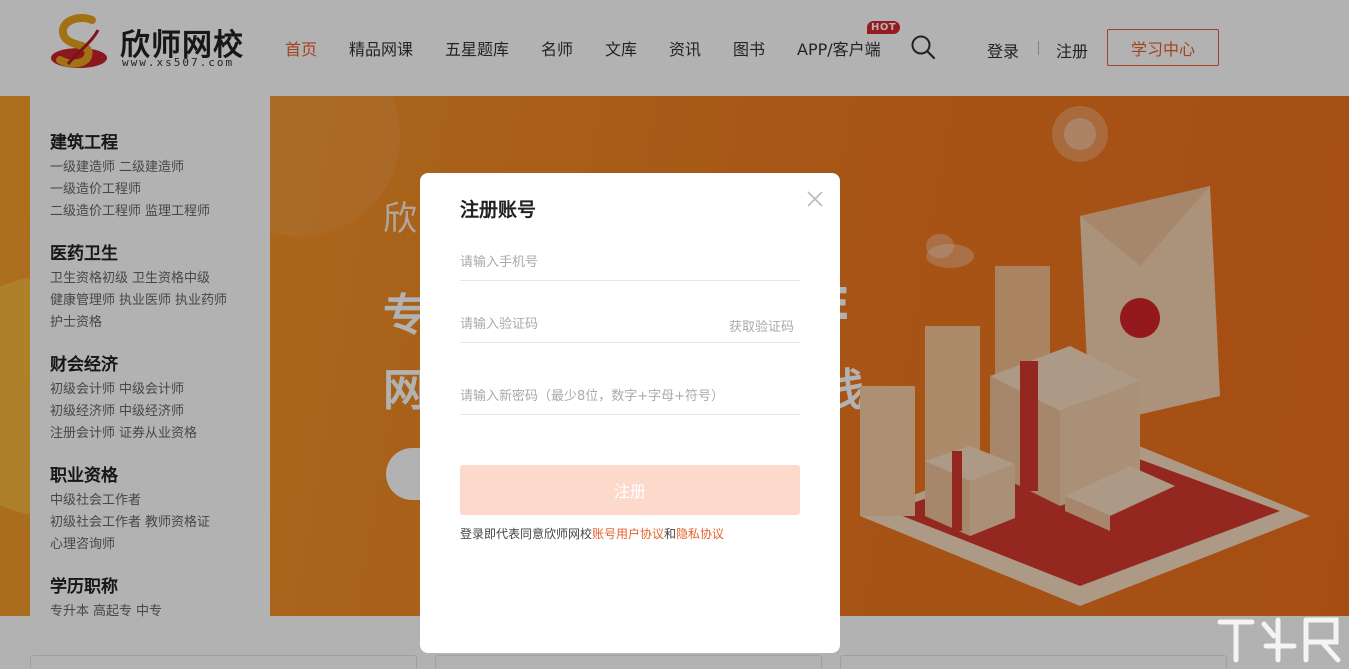 This screenshot has height=669, width=1349. I want to click on phone-input, so click(585, 262).